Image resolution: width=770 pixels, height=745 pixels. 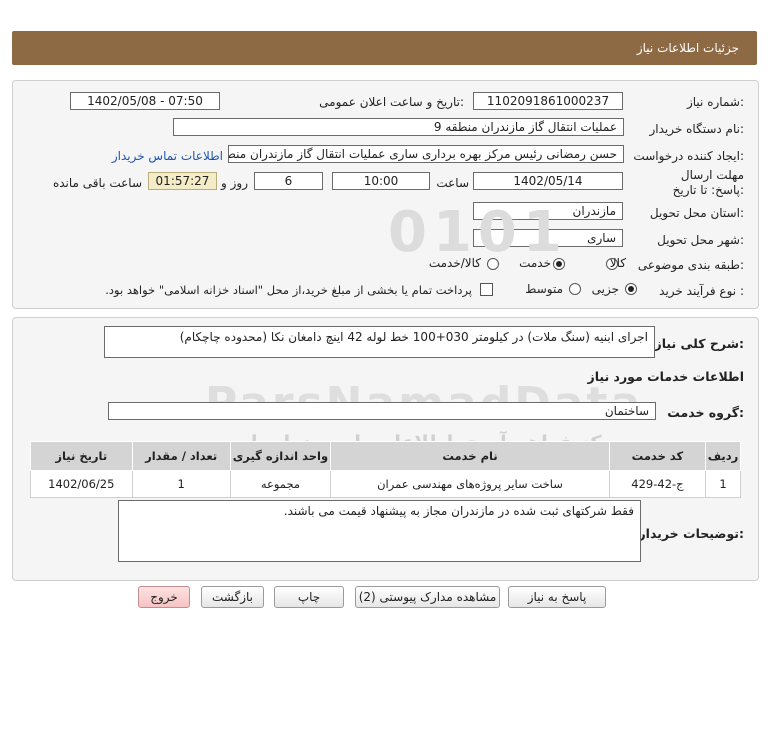 I want to click on category-option-goods: کالا, so click(x=617, y=263).